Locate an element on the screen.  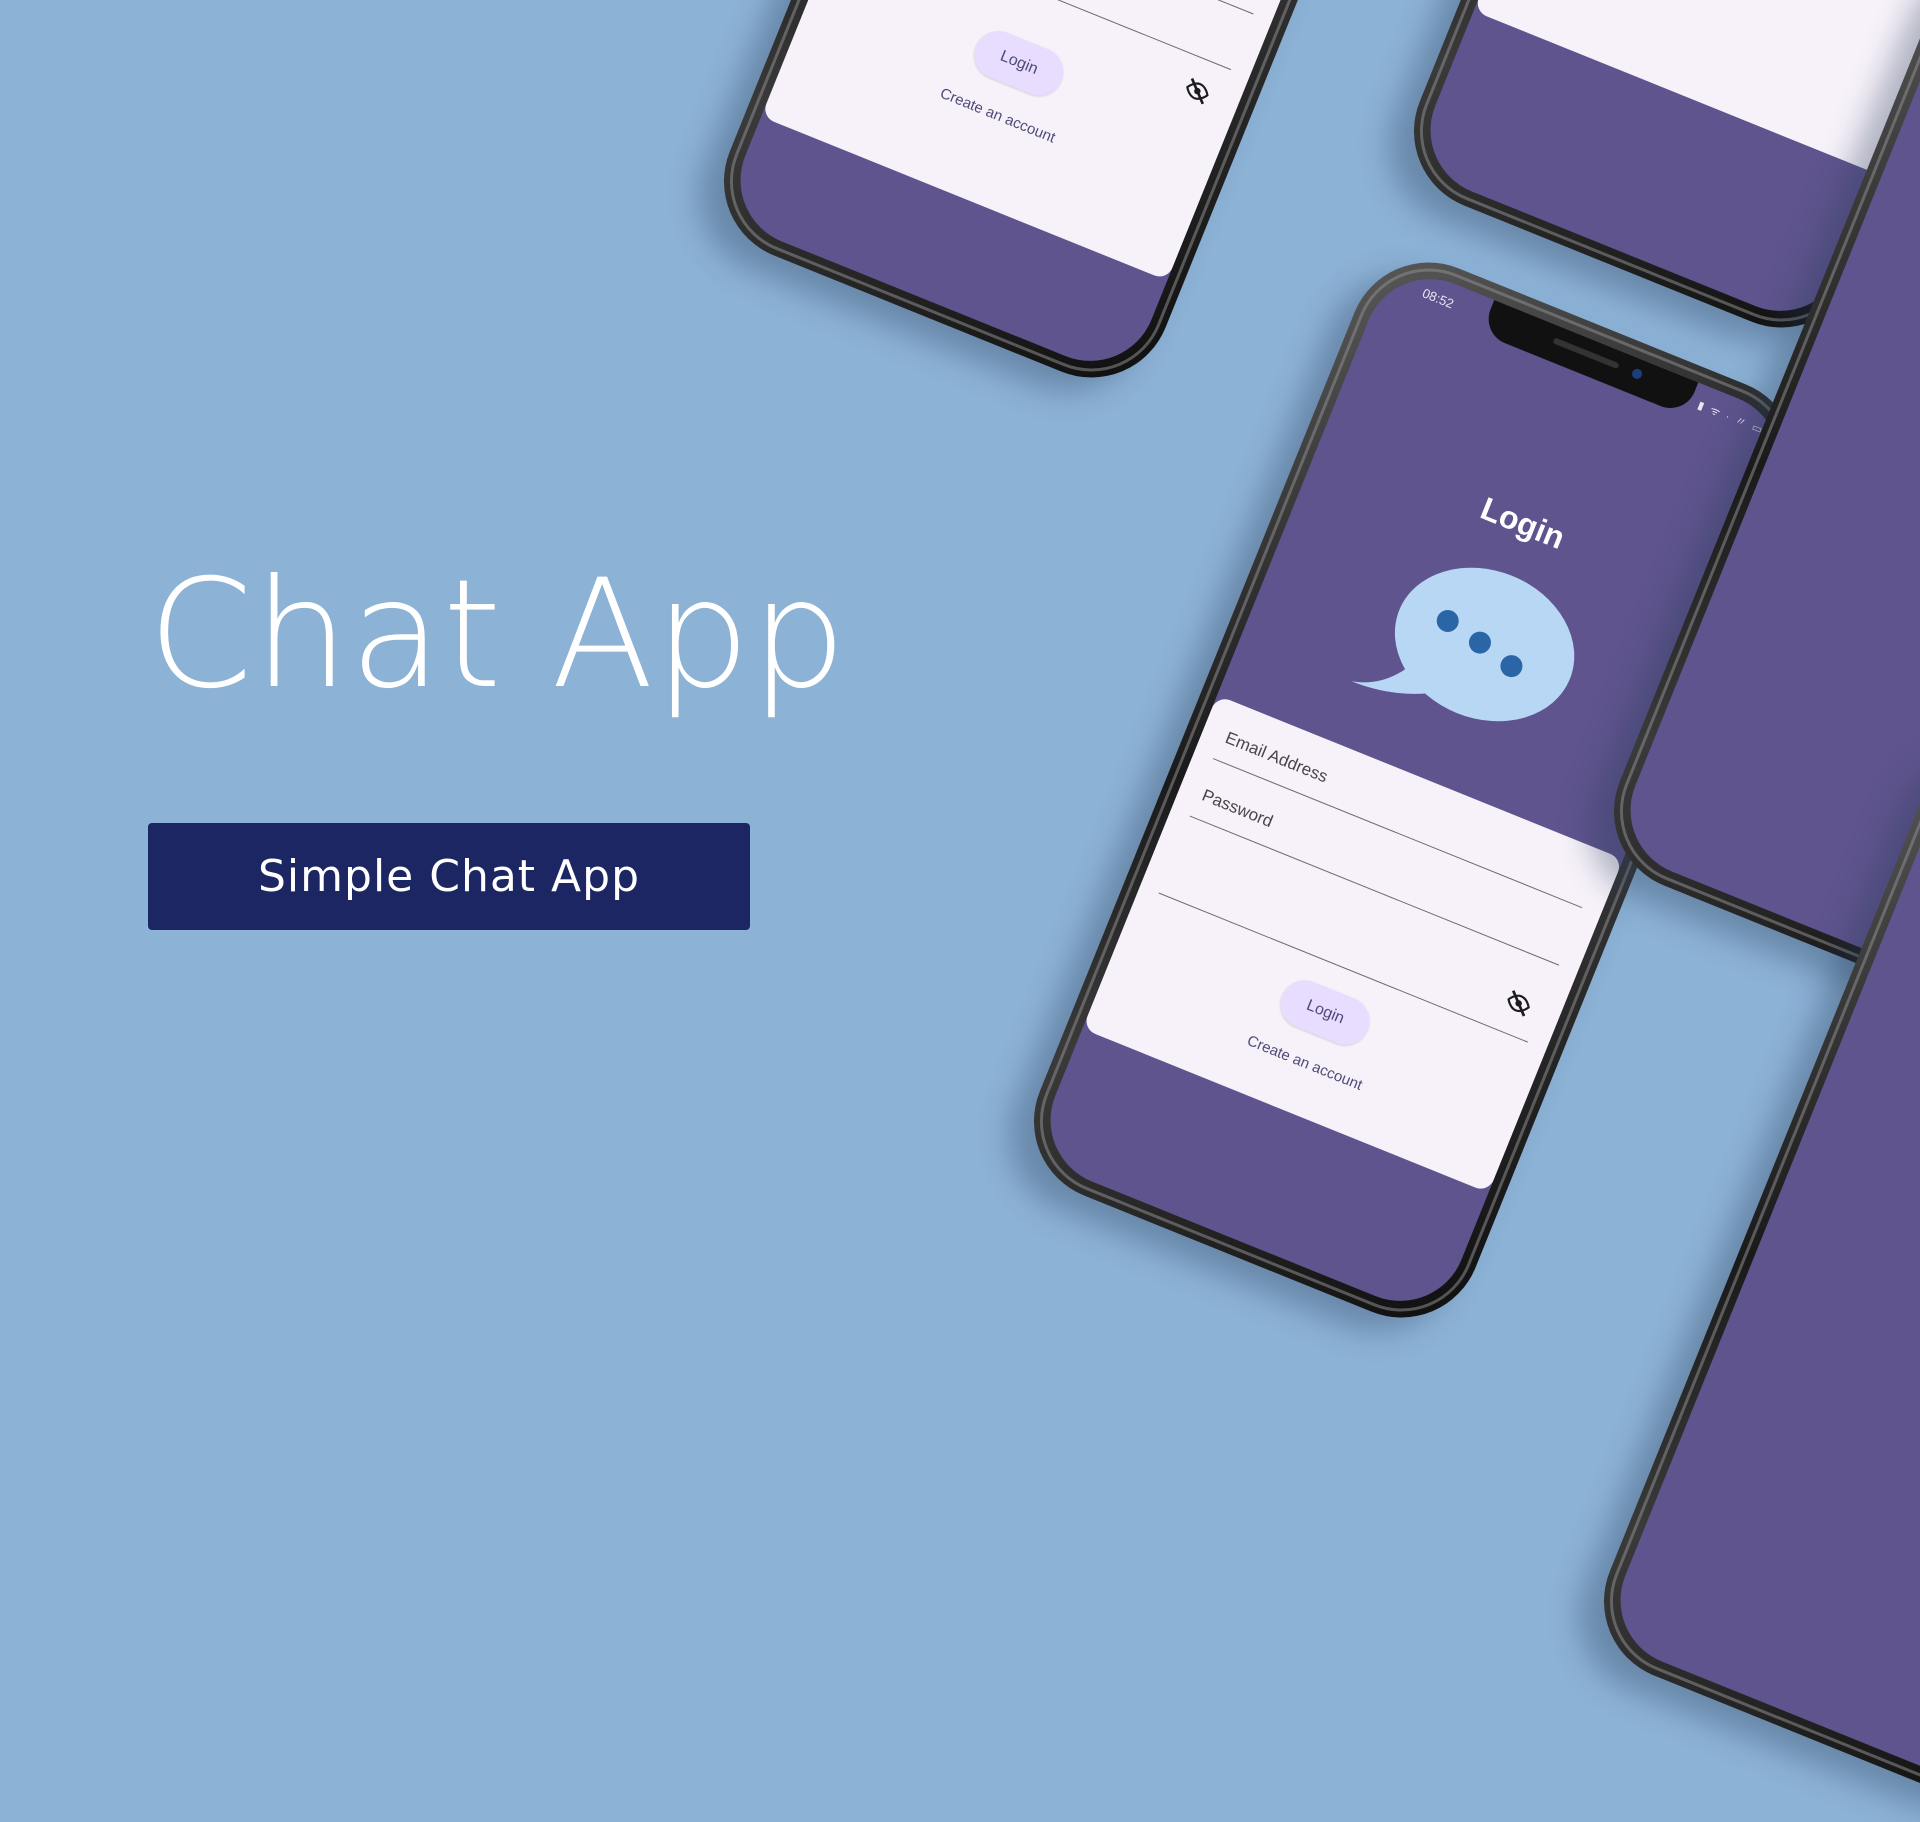
email-label: Email Address is located at coordinates (1276, 757).